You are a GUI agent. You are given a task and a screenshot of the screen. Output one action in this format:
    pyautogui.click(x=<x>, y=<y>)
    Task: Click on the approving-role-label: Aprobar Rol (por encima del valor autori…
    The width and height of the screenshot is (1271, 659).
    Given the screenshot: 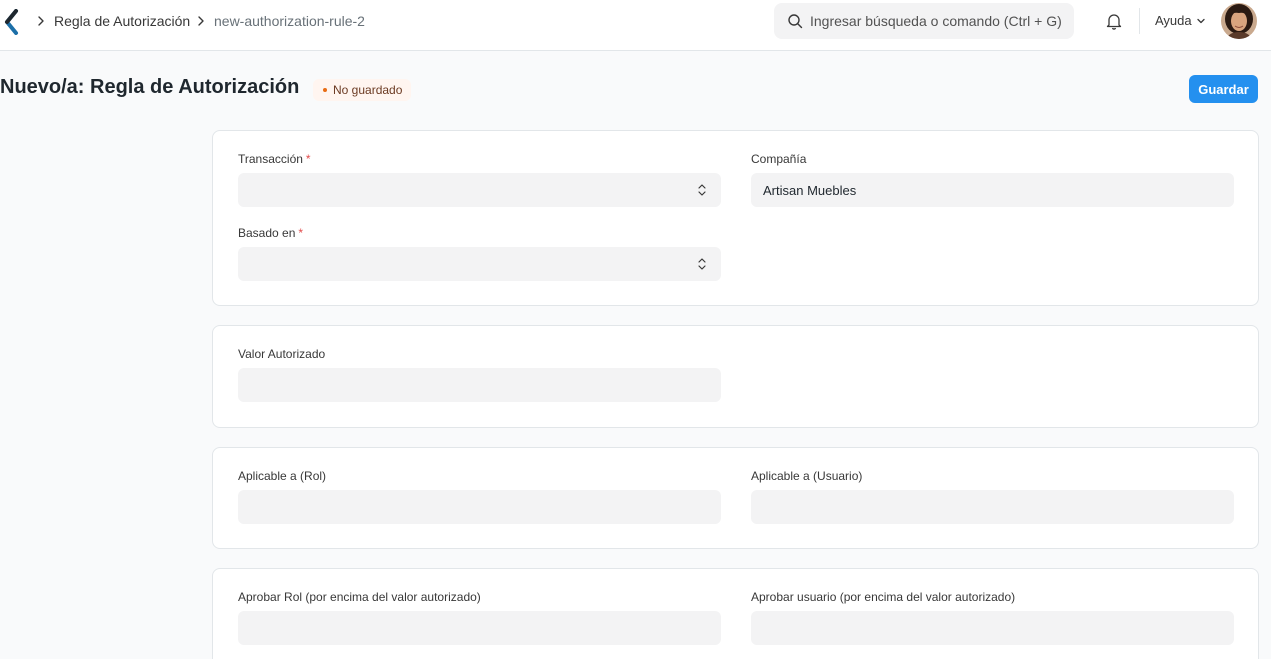 What is the action you would take?
    pyautogui.click(x=359, y=597)
    